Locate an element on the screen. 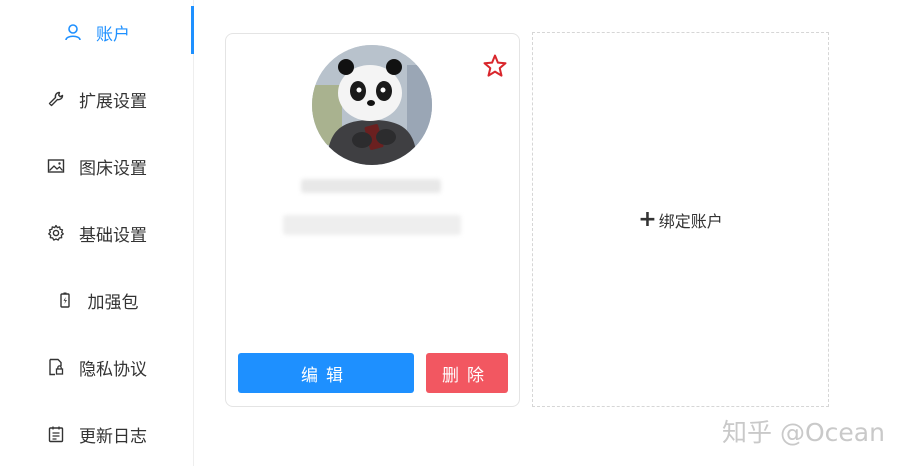 This screenshot has width=918, height=466. bind-account-label: 绑定账户 is located at coordinates (690, 221).